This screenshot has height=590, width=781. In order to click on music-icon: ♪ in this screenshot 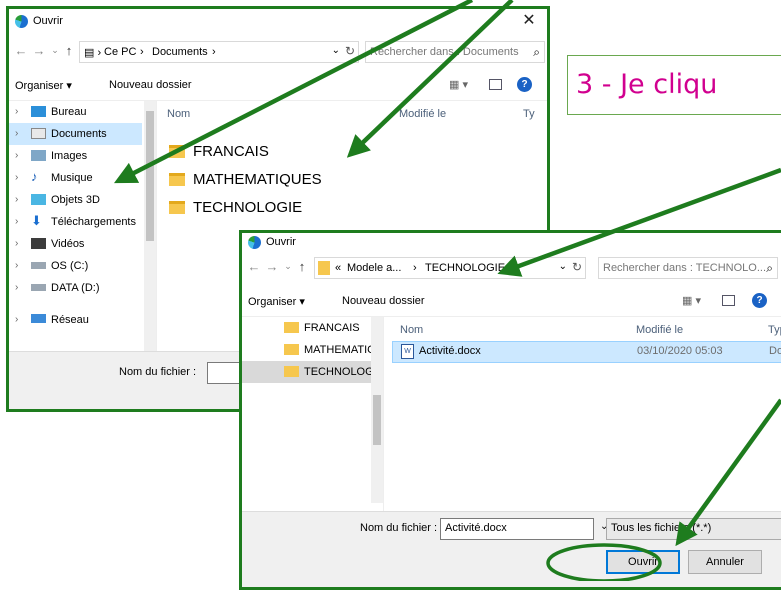, I will do `click(34, 176)`.